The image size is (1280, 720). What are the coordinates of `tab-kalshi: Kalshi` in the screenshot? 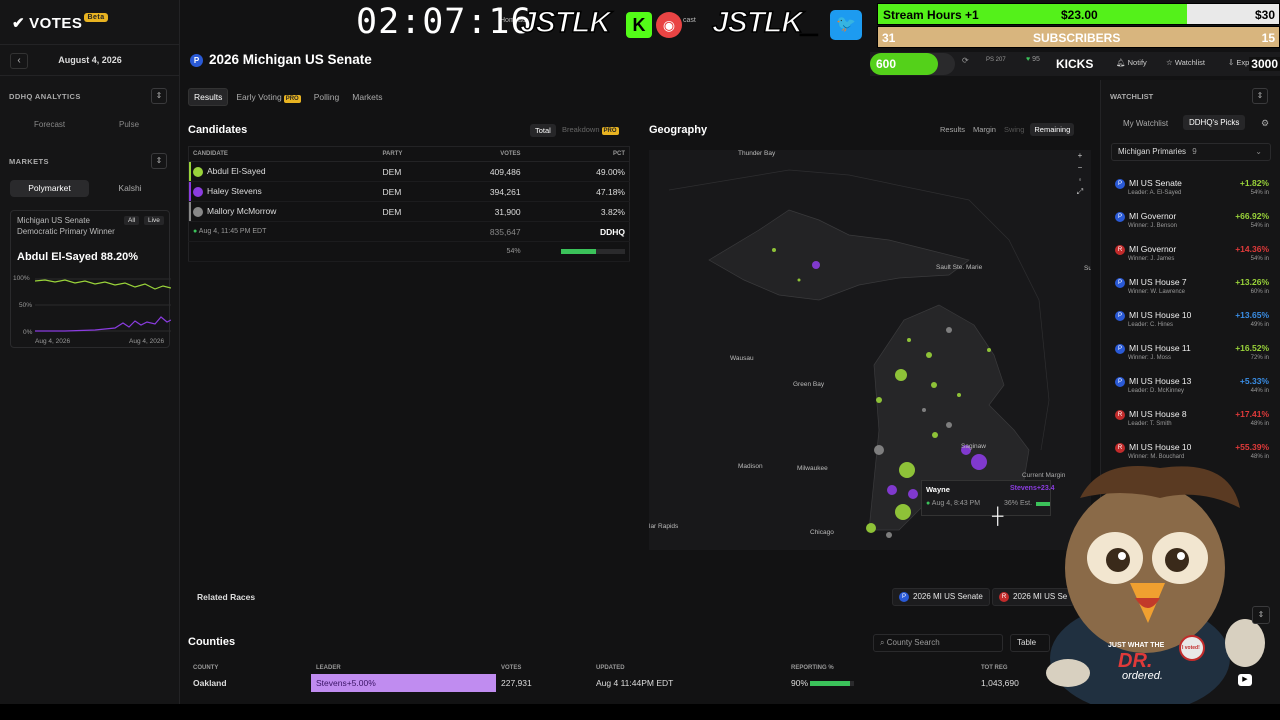 It's located at (130, 188).